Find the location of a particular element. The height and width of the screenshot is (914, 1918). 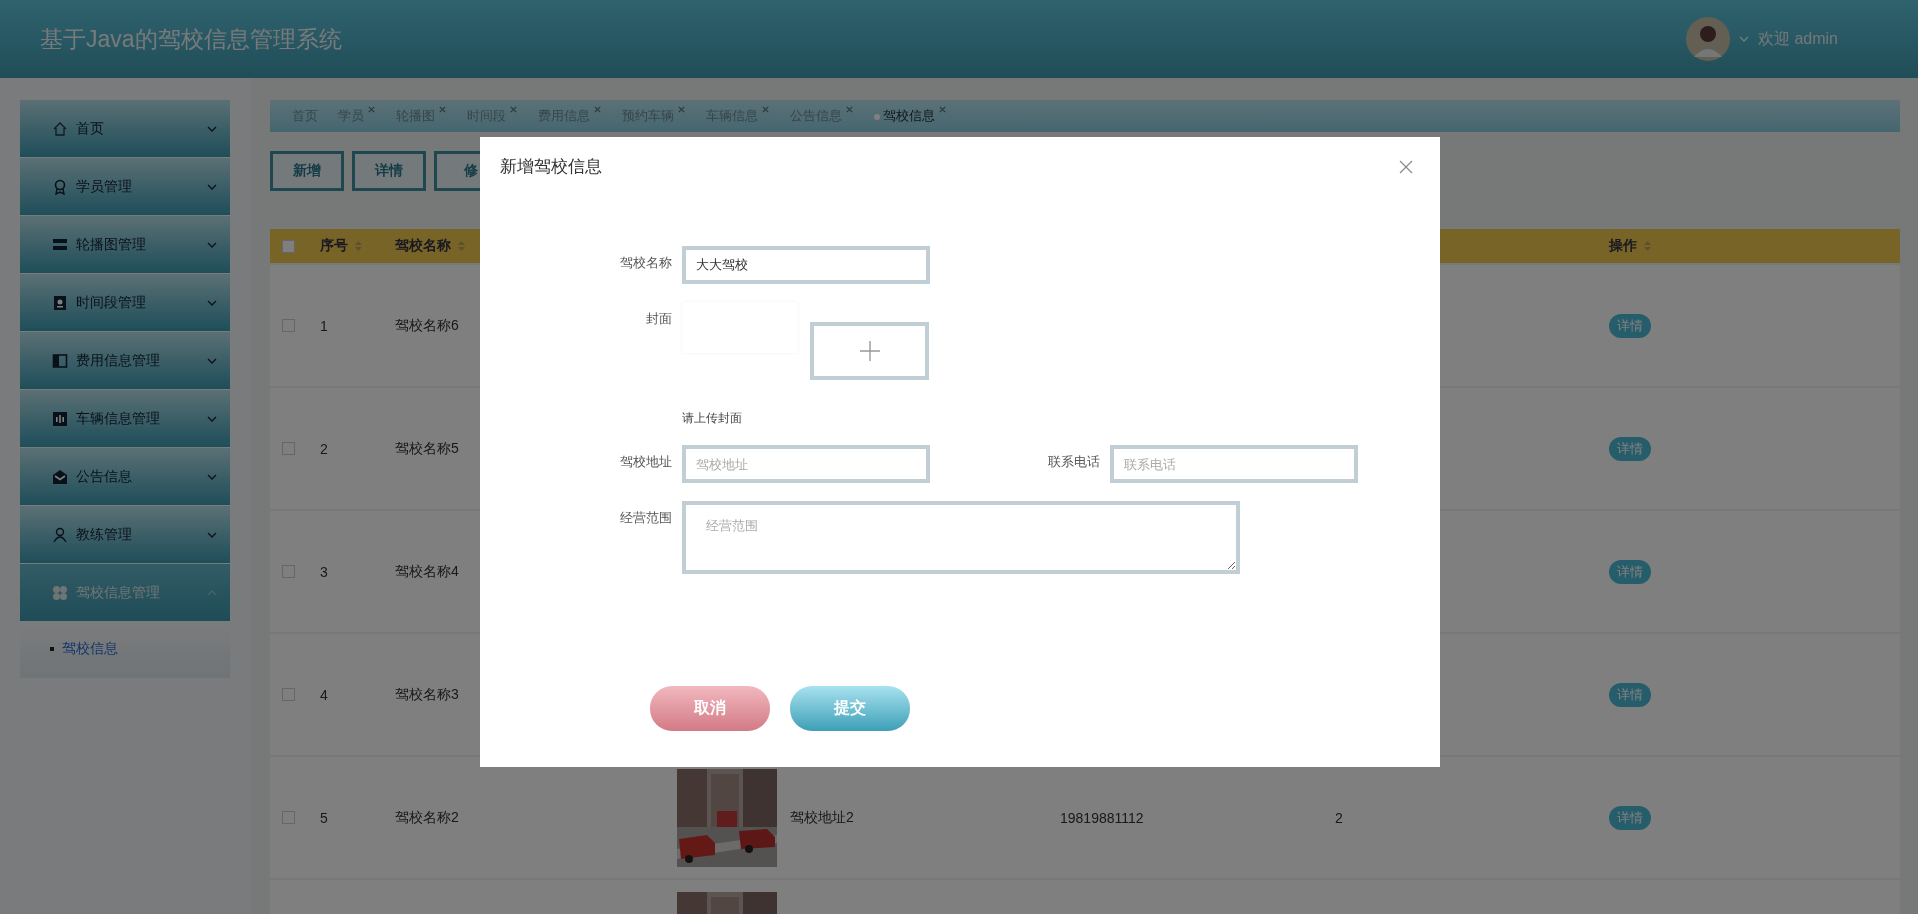

id-card-icon is located at coordinates (60, 302).